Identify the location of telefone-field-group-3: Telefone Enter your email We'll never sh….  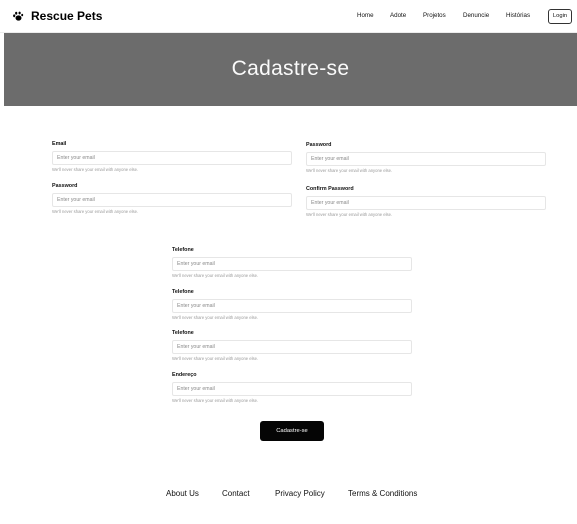
(292, 345).